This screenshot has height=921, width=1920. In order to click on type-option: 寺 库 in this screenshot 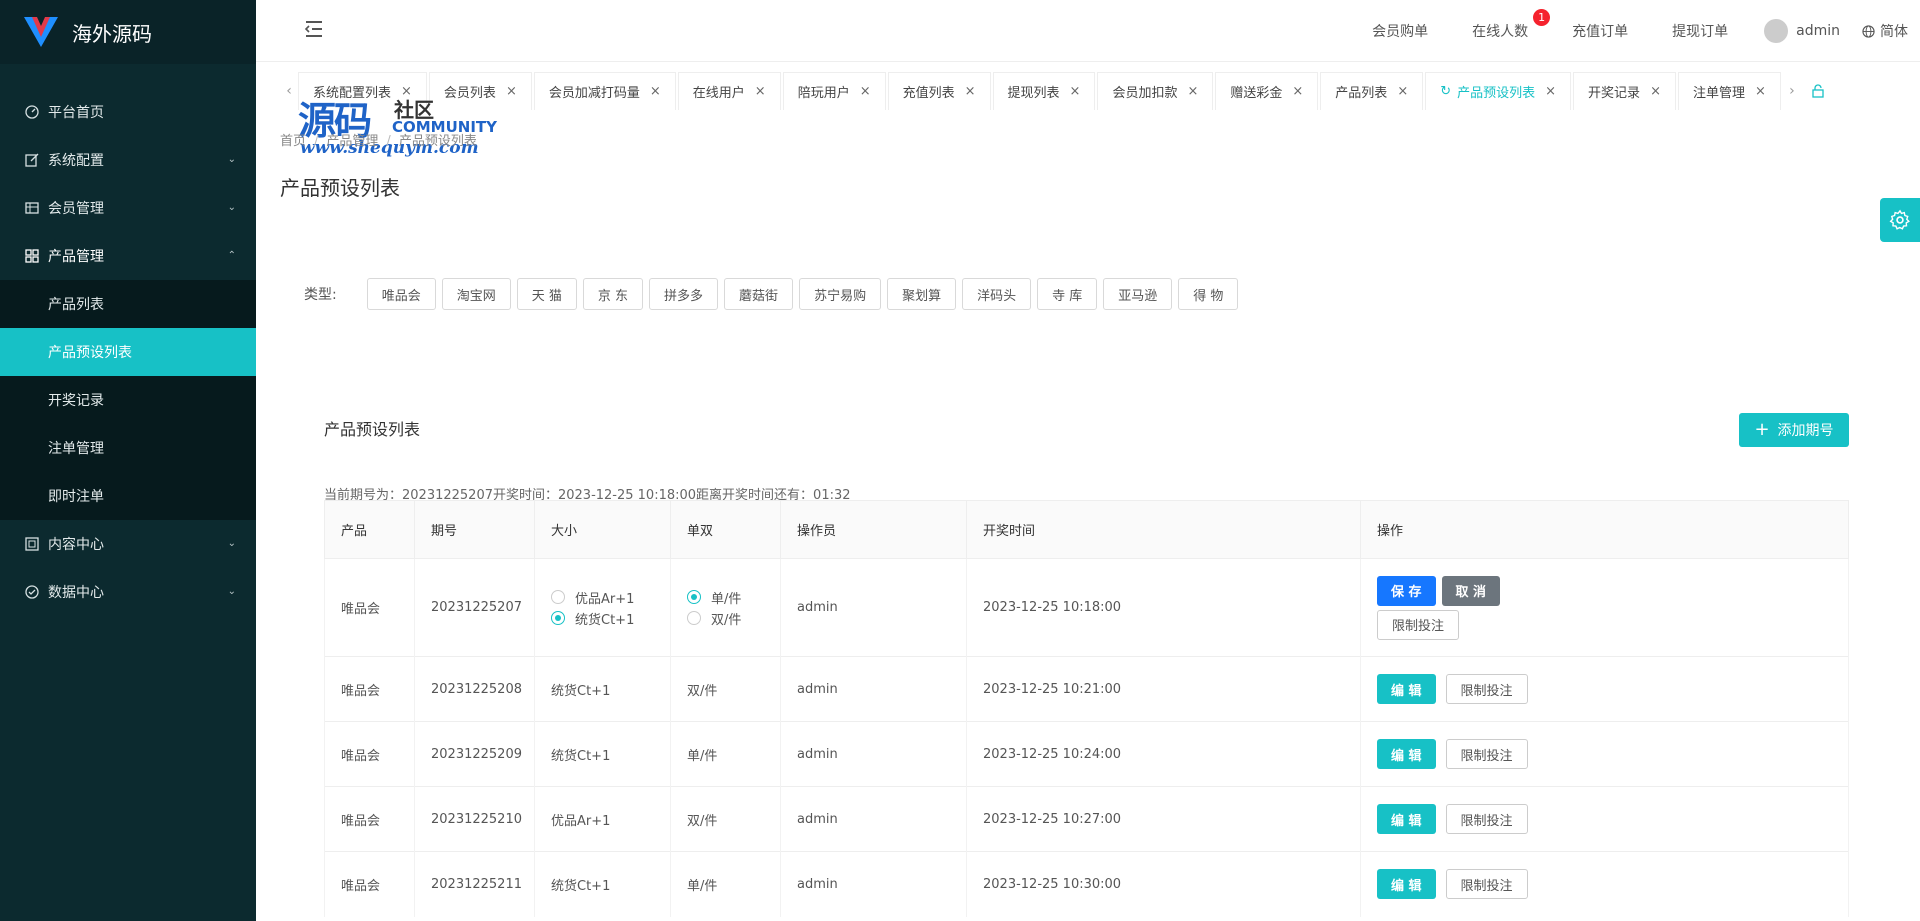, I will do `click(1067, 294)`.